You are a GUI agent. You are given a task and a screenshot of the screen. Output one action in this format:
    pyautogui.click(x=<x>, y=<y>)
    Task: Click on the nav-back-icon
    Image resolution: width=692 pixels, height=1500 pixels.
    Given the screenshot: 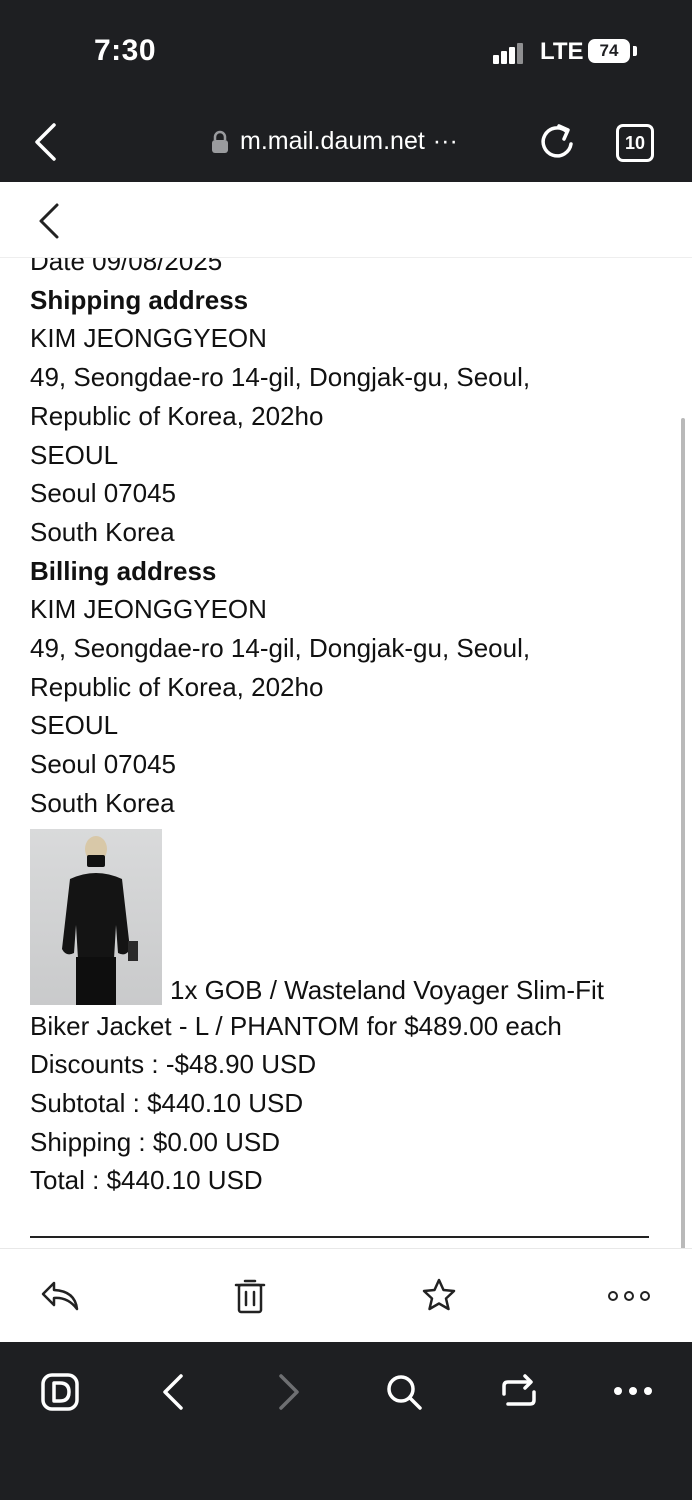 What is the action you would take?
    pyautogui.click(x=173, y=1392)
    